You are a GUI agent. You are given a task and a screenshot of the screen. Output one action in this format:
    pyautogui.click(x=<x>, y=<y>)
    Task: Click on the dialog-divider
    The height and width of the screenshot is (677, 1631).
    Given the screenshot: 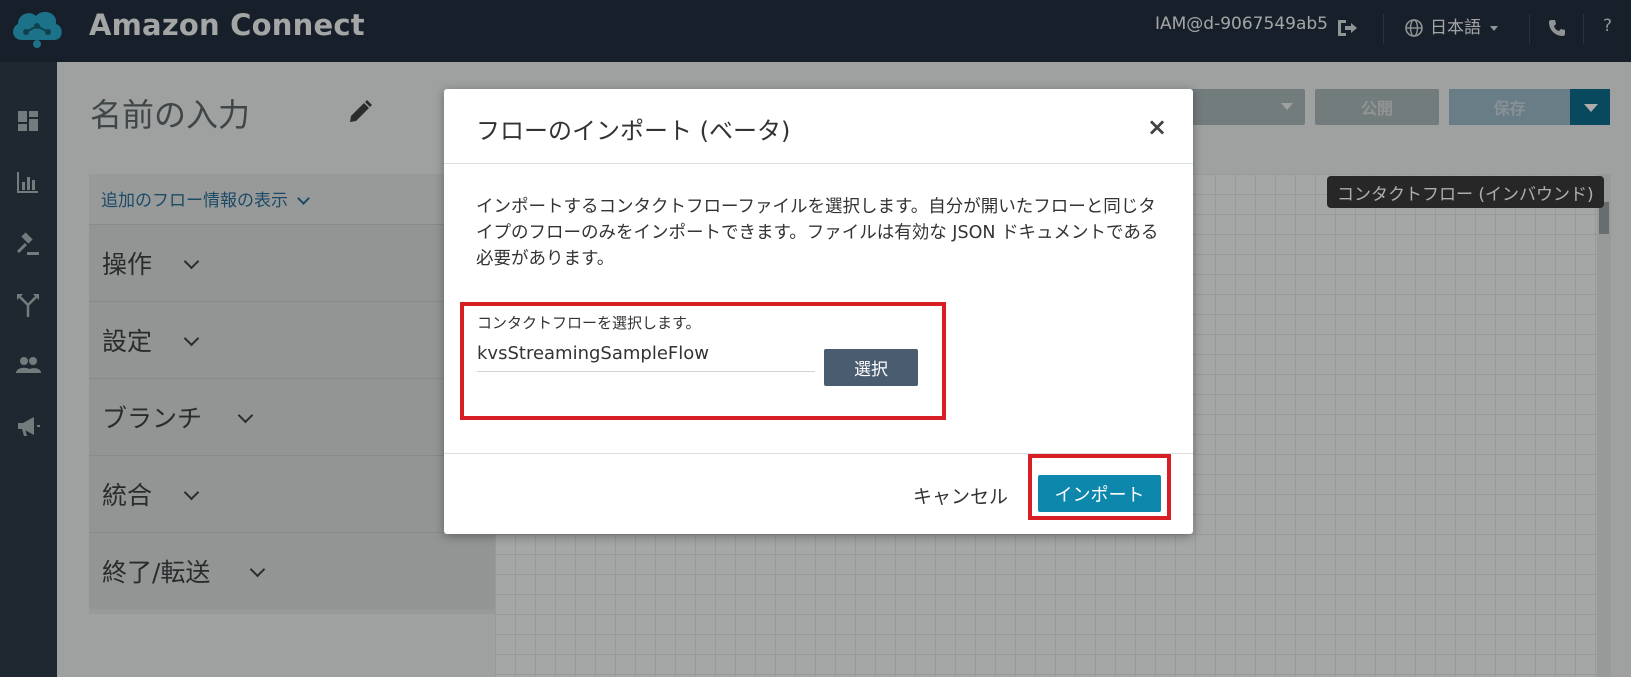 What is the action you would take?
    pyautogui.click(x=818, y=163)
    